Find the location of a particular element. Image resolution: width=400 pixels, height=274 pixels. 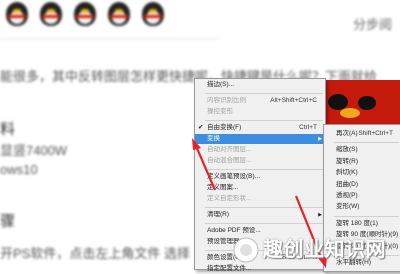

watermark-text: 趣创业知识网 is located at coordinates (324, 250).